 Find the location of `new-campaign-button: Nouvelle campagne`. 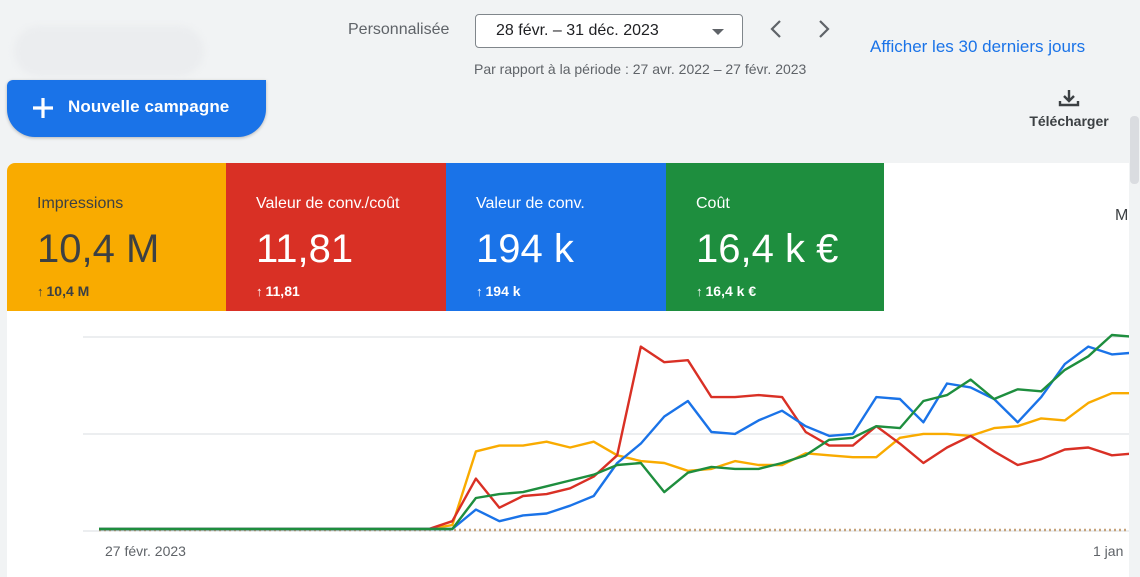

new-campaign-button: Nouvelle campagne is located at coordinates (136, 108).